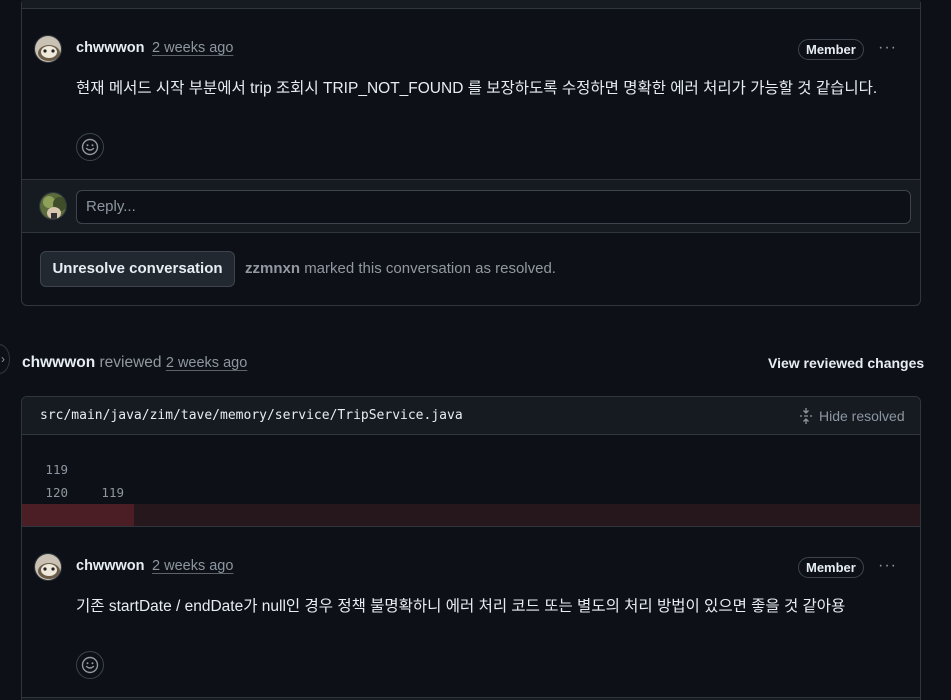 Image resolution: width=951 pixels, height=700 pixels. Describe the element at coordinates (430, 268) in the screenshot. I see `resolved-message: marked this conversation as resolved.` at that location.